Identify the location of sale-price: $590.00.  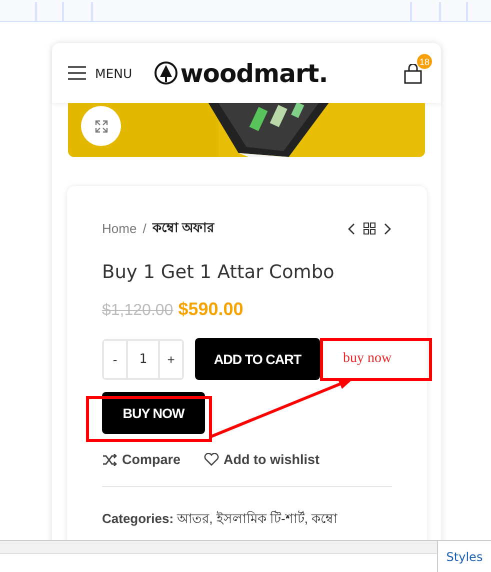
(211, 309).